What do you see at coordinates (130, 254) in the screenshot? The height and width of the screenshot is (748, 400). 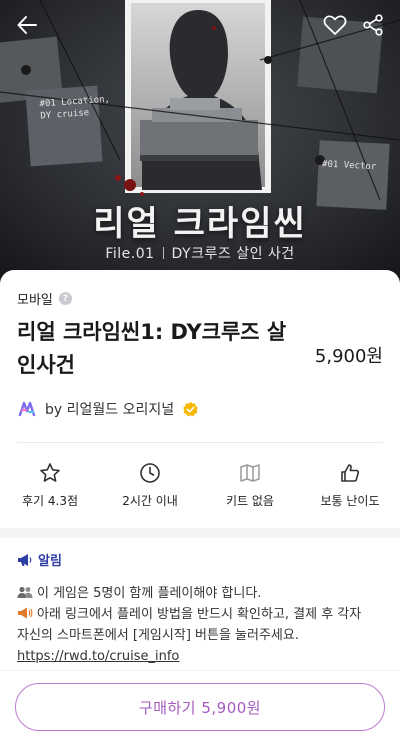 I see `hero-subtitle-file: File.01` at bounding box center [130, 254].